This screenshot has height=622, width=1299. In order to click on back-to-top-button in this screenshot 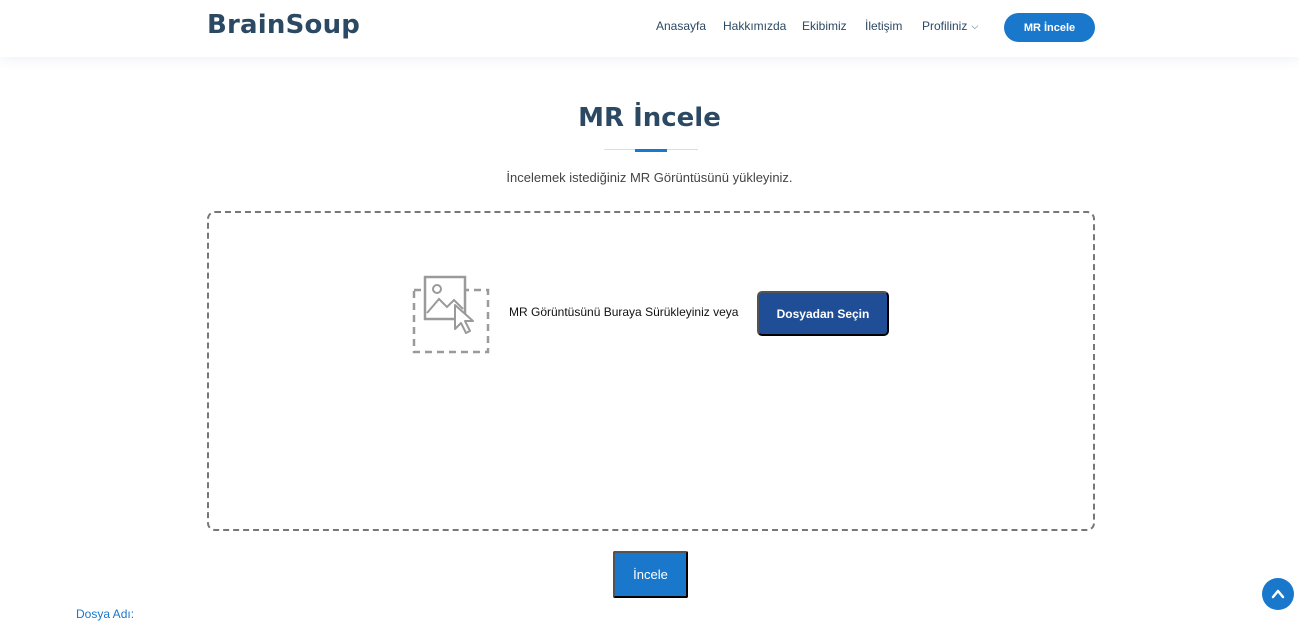, I will do `click(1278, 594)`.